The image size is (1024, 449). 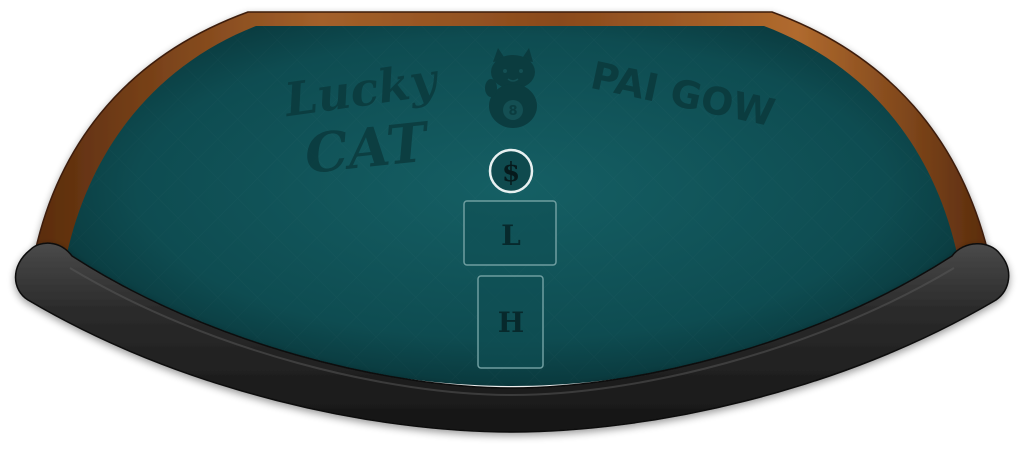 I want to click on low-hand-label: L, so click(x=511, y=235).